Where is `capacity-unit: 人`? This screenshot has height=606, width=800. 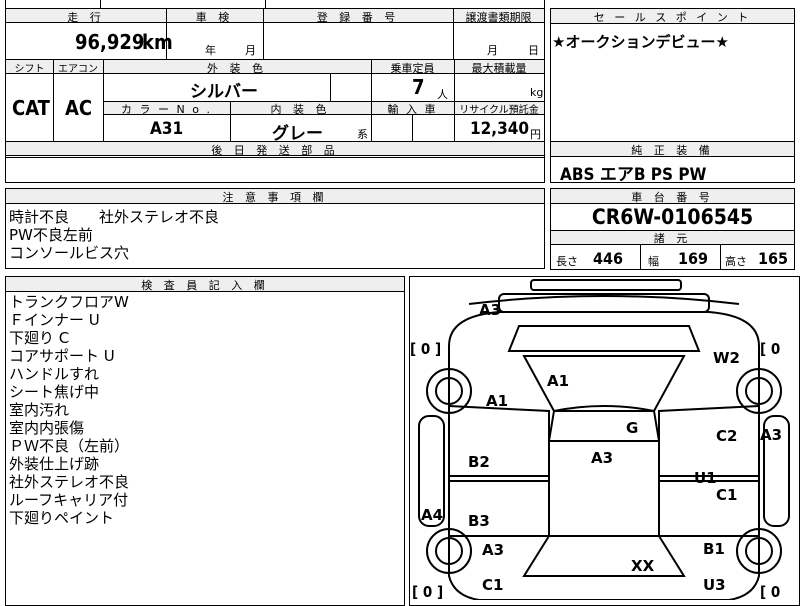 capacity-unit: 人 is located at coordinates (442, 94).